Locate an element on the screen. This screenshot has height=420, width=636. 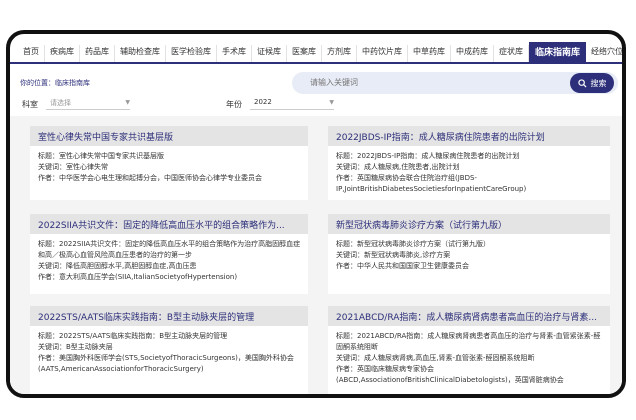
nav-item: 医学检验库 is located at coordinates (191, 53).